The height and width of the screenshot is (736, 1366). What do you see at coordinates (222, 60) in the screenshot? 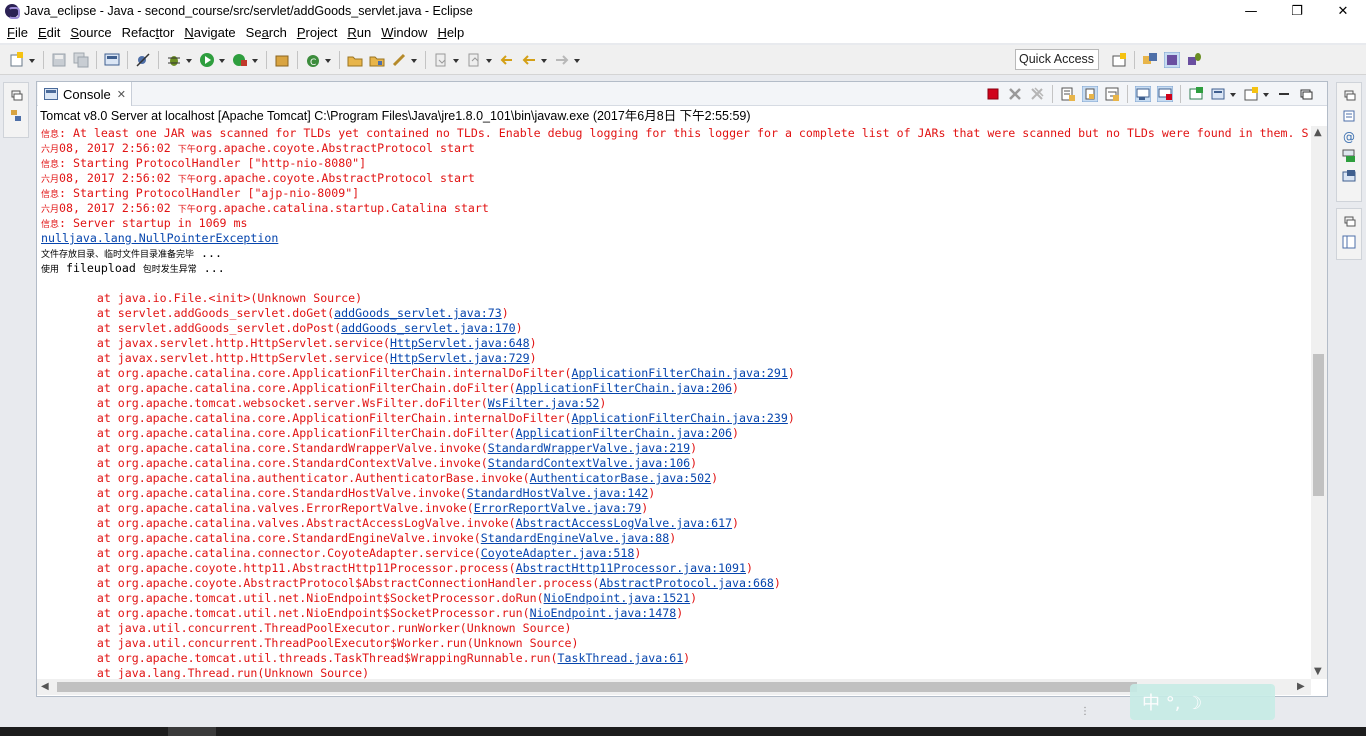
I see `run-dropdown-arrow` at bounding box center [222, 60].